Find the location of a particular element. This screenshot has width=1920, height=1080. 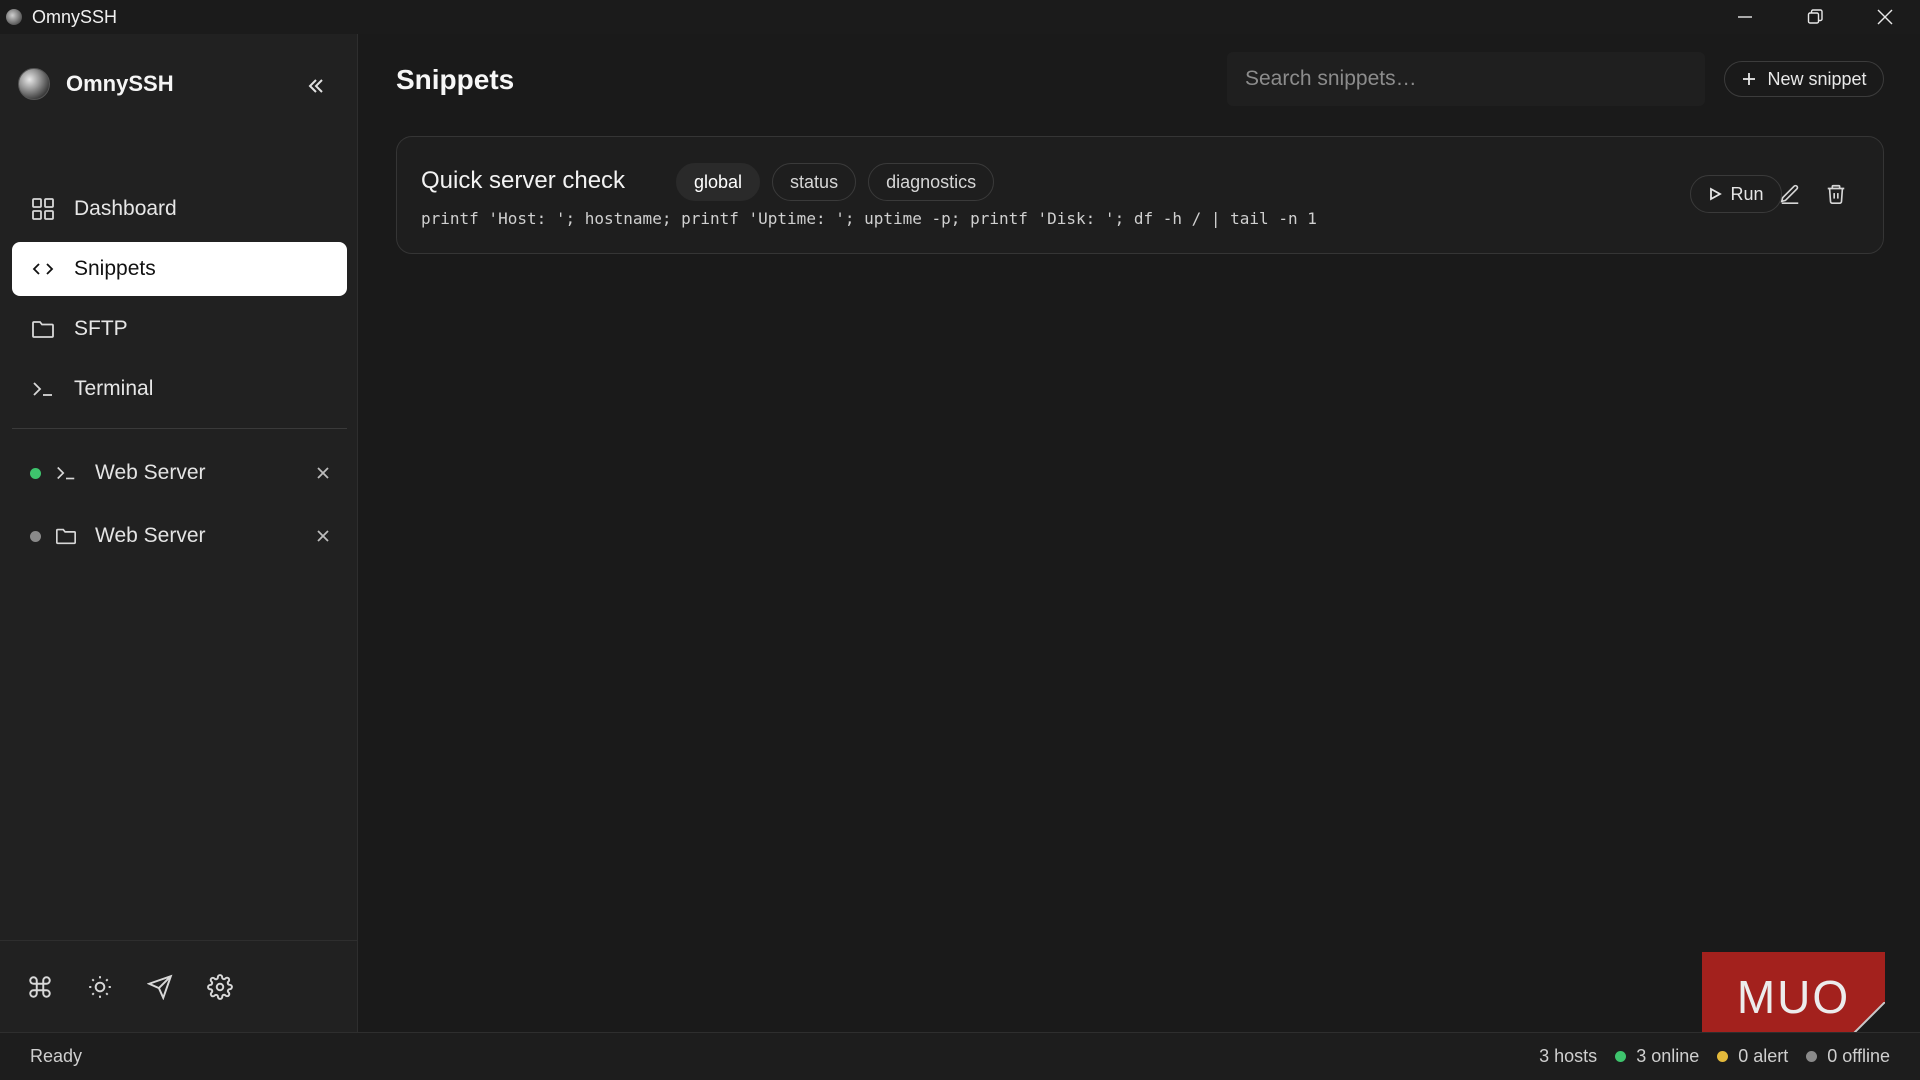

nav-item-dashboard: Dashboard is located at coordinates (179, 209).